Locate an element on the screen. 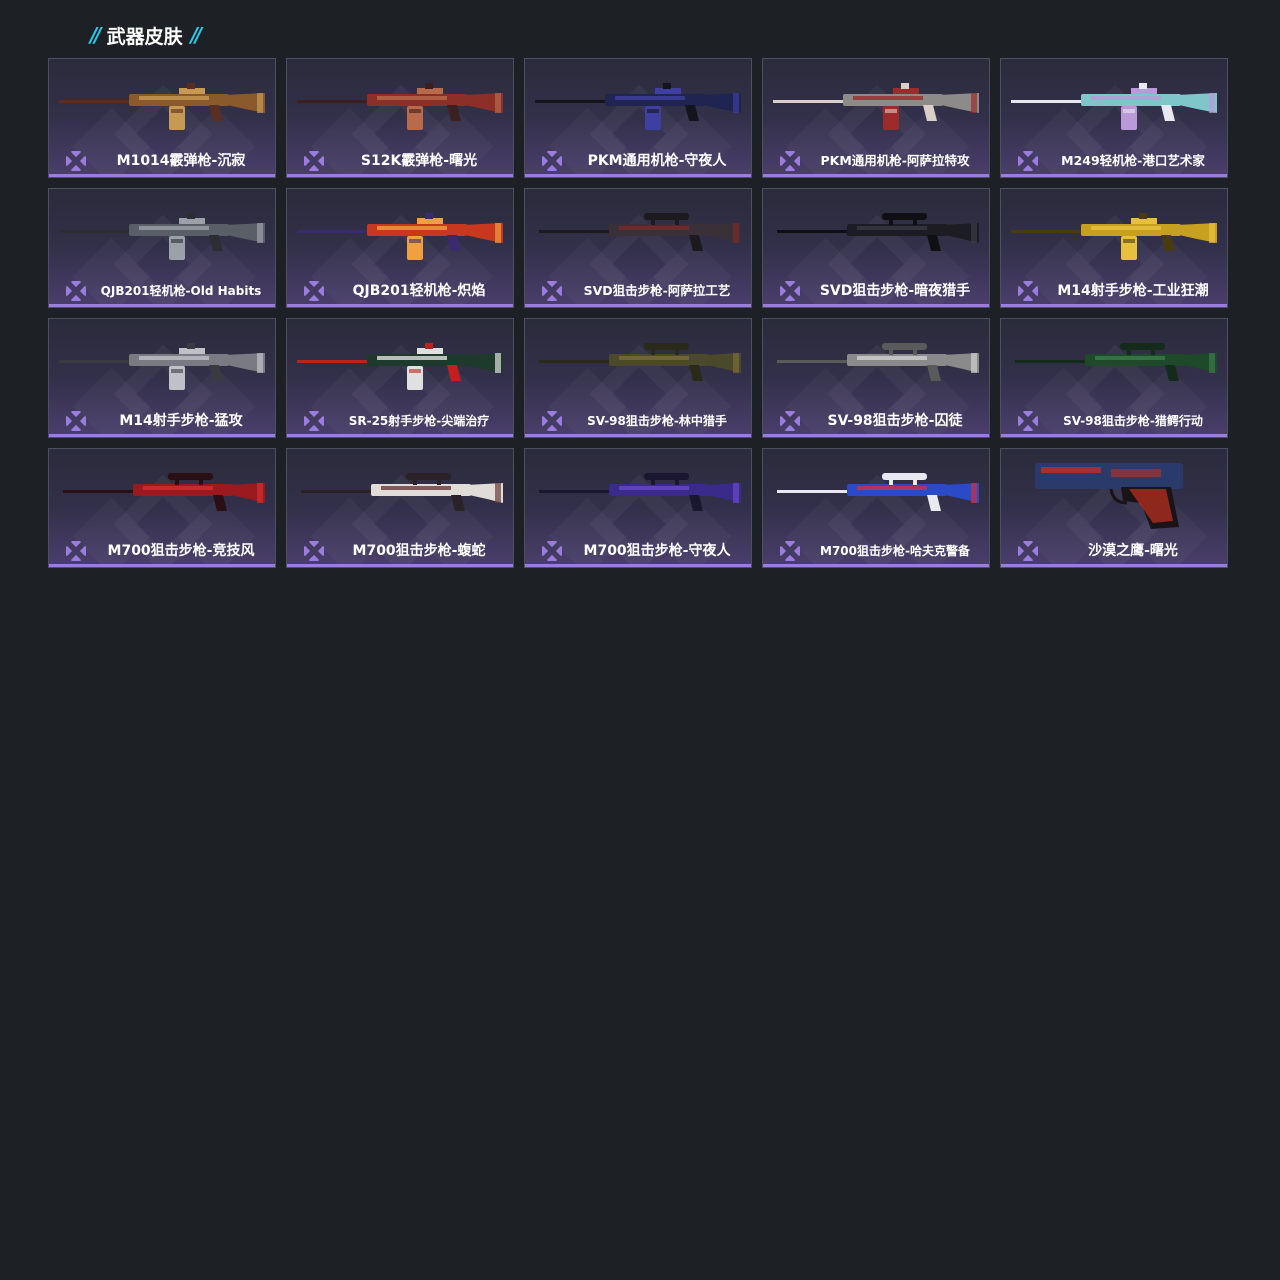 The image size is (1280, 1280). section-header: // 武器皮肤 // is located at coordinates (146, 35).